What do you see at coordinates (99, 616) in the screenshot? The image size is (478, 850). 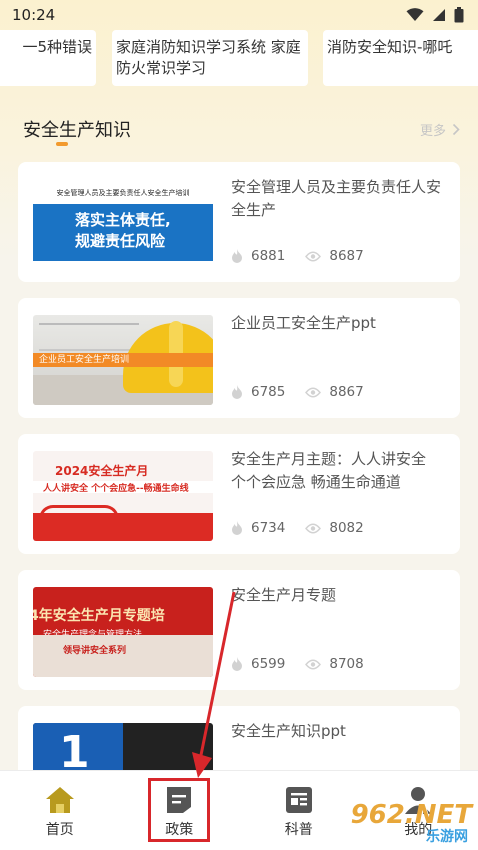 I see `thumbnail-headline: 4年安全生产月专题培` at bounding box center [99, 616].